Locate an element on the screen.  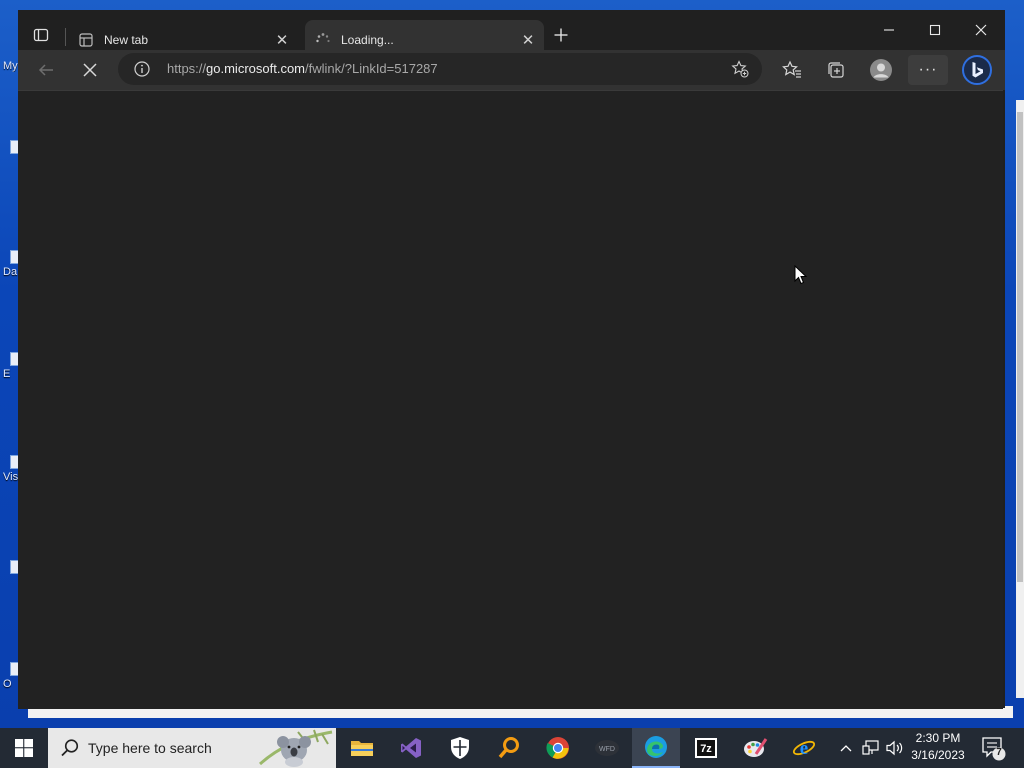
taskbar-paint is located at coordinates (755, 748).